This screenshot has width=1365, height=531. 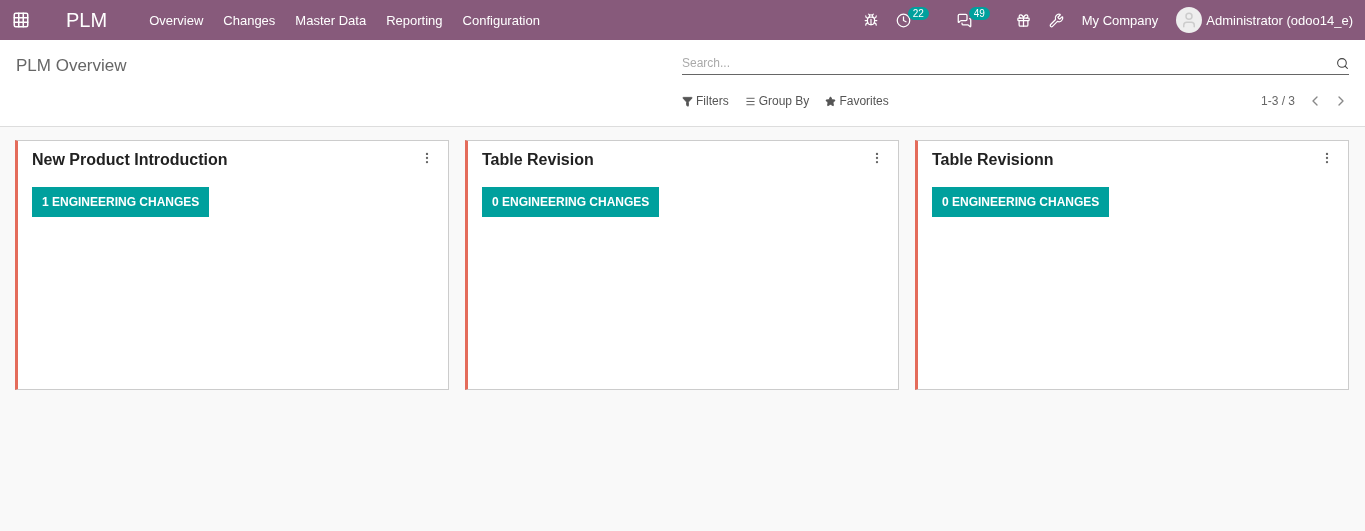 What do you see at coordinates (249, 20) in the screenshot?
I see `menu-item: Changes` at bounding box center [249, 20].